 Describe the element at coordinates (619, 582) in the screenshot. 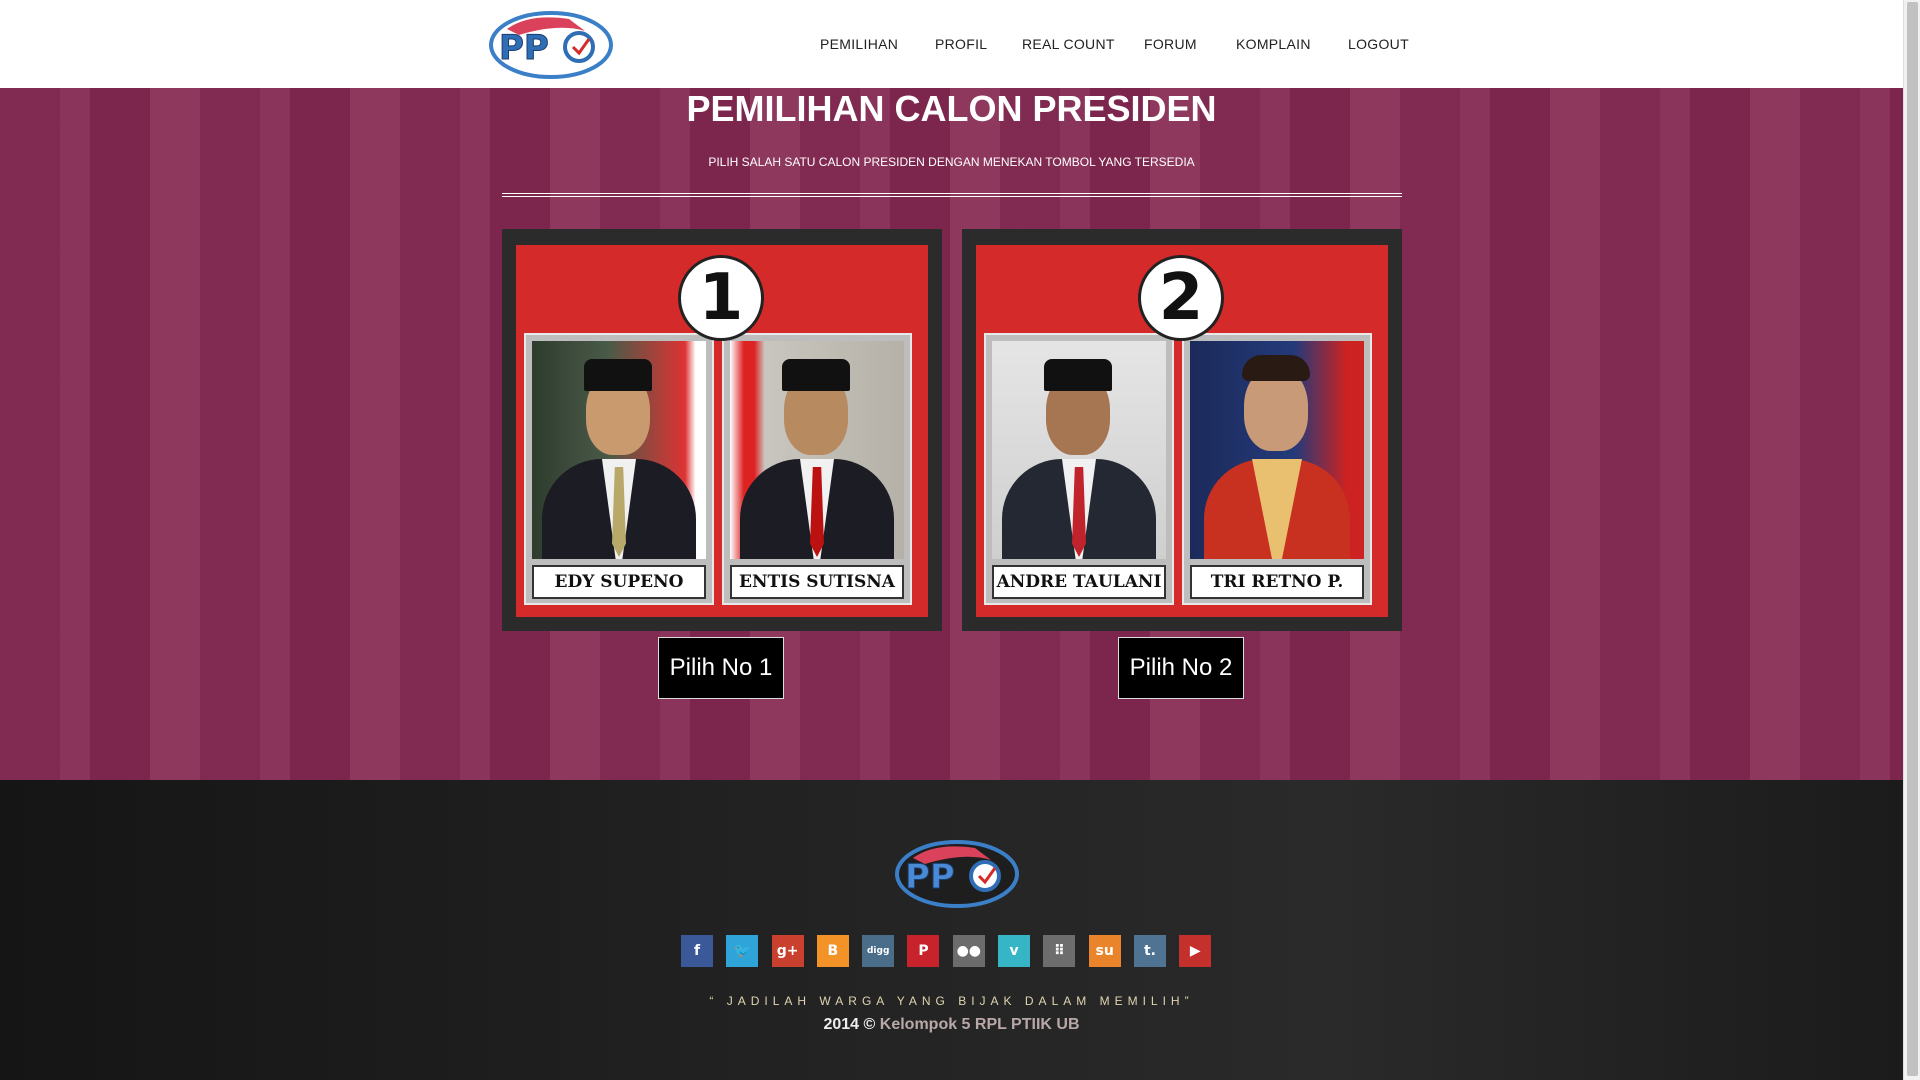

I see `candidate-name: EDY SUPENO` at that location.